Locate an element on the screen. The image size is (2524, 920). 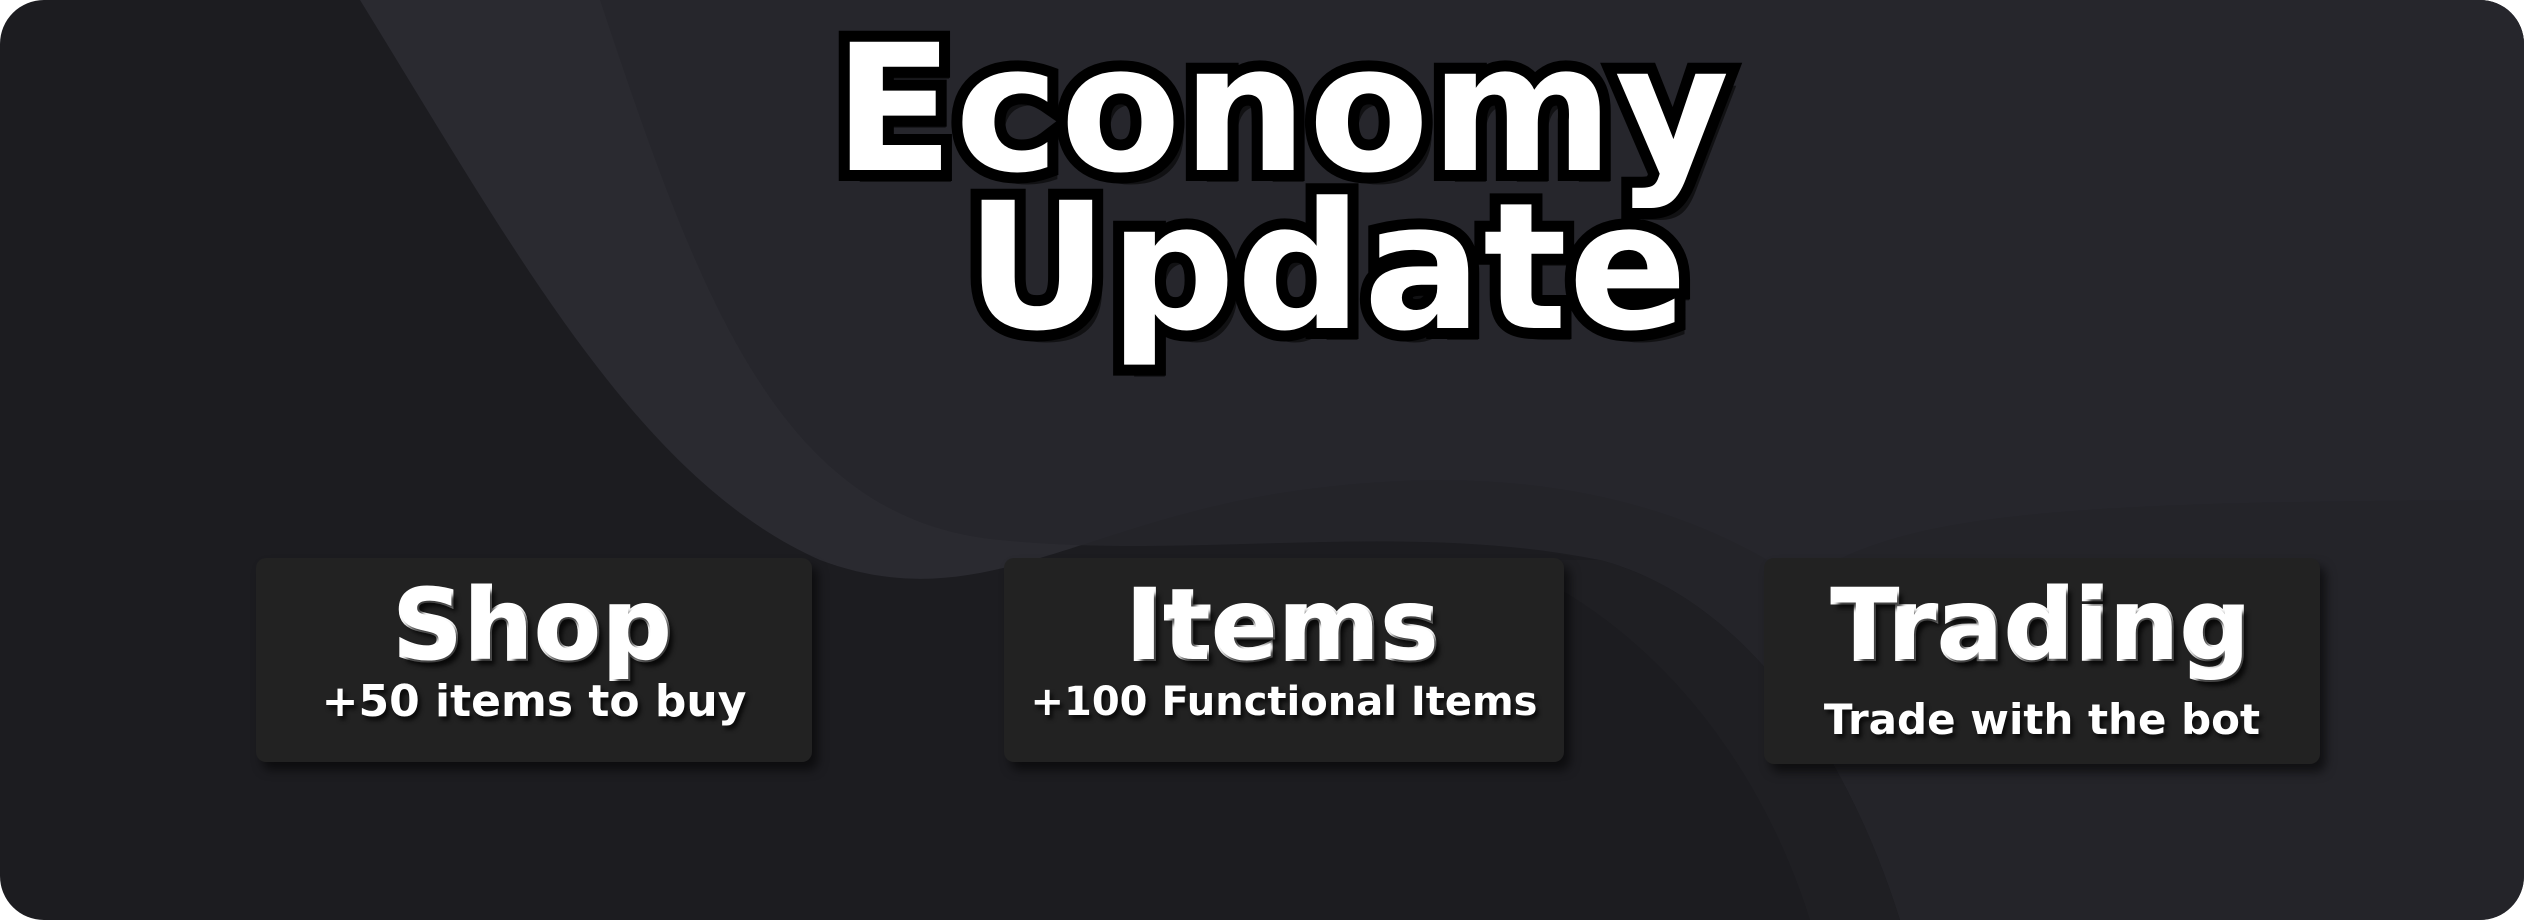
feature-subtitle-items: +100 Functional Items is located at coordinates (1284, 702).